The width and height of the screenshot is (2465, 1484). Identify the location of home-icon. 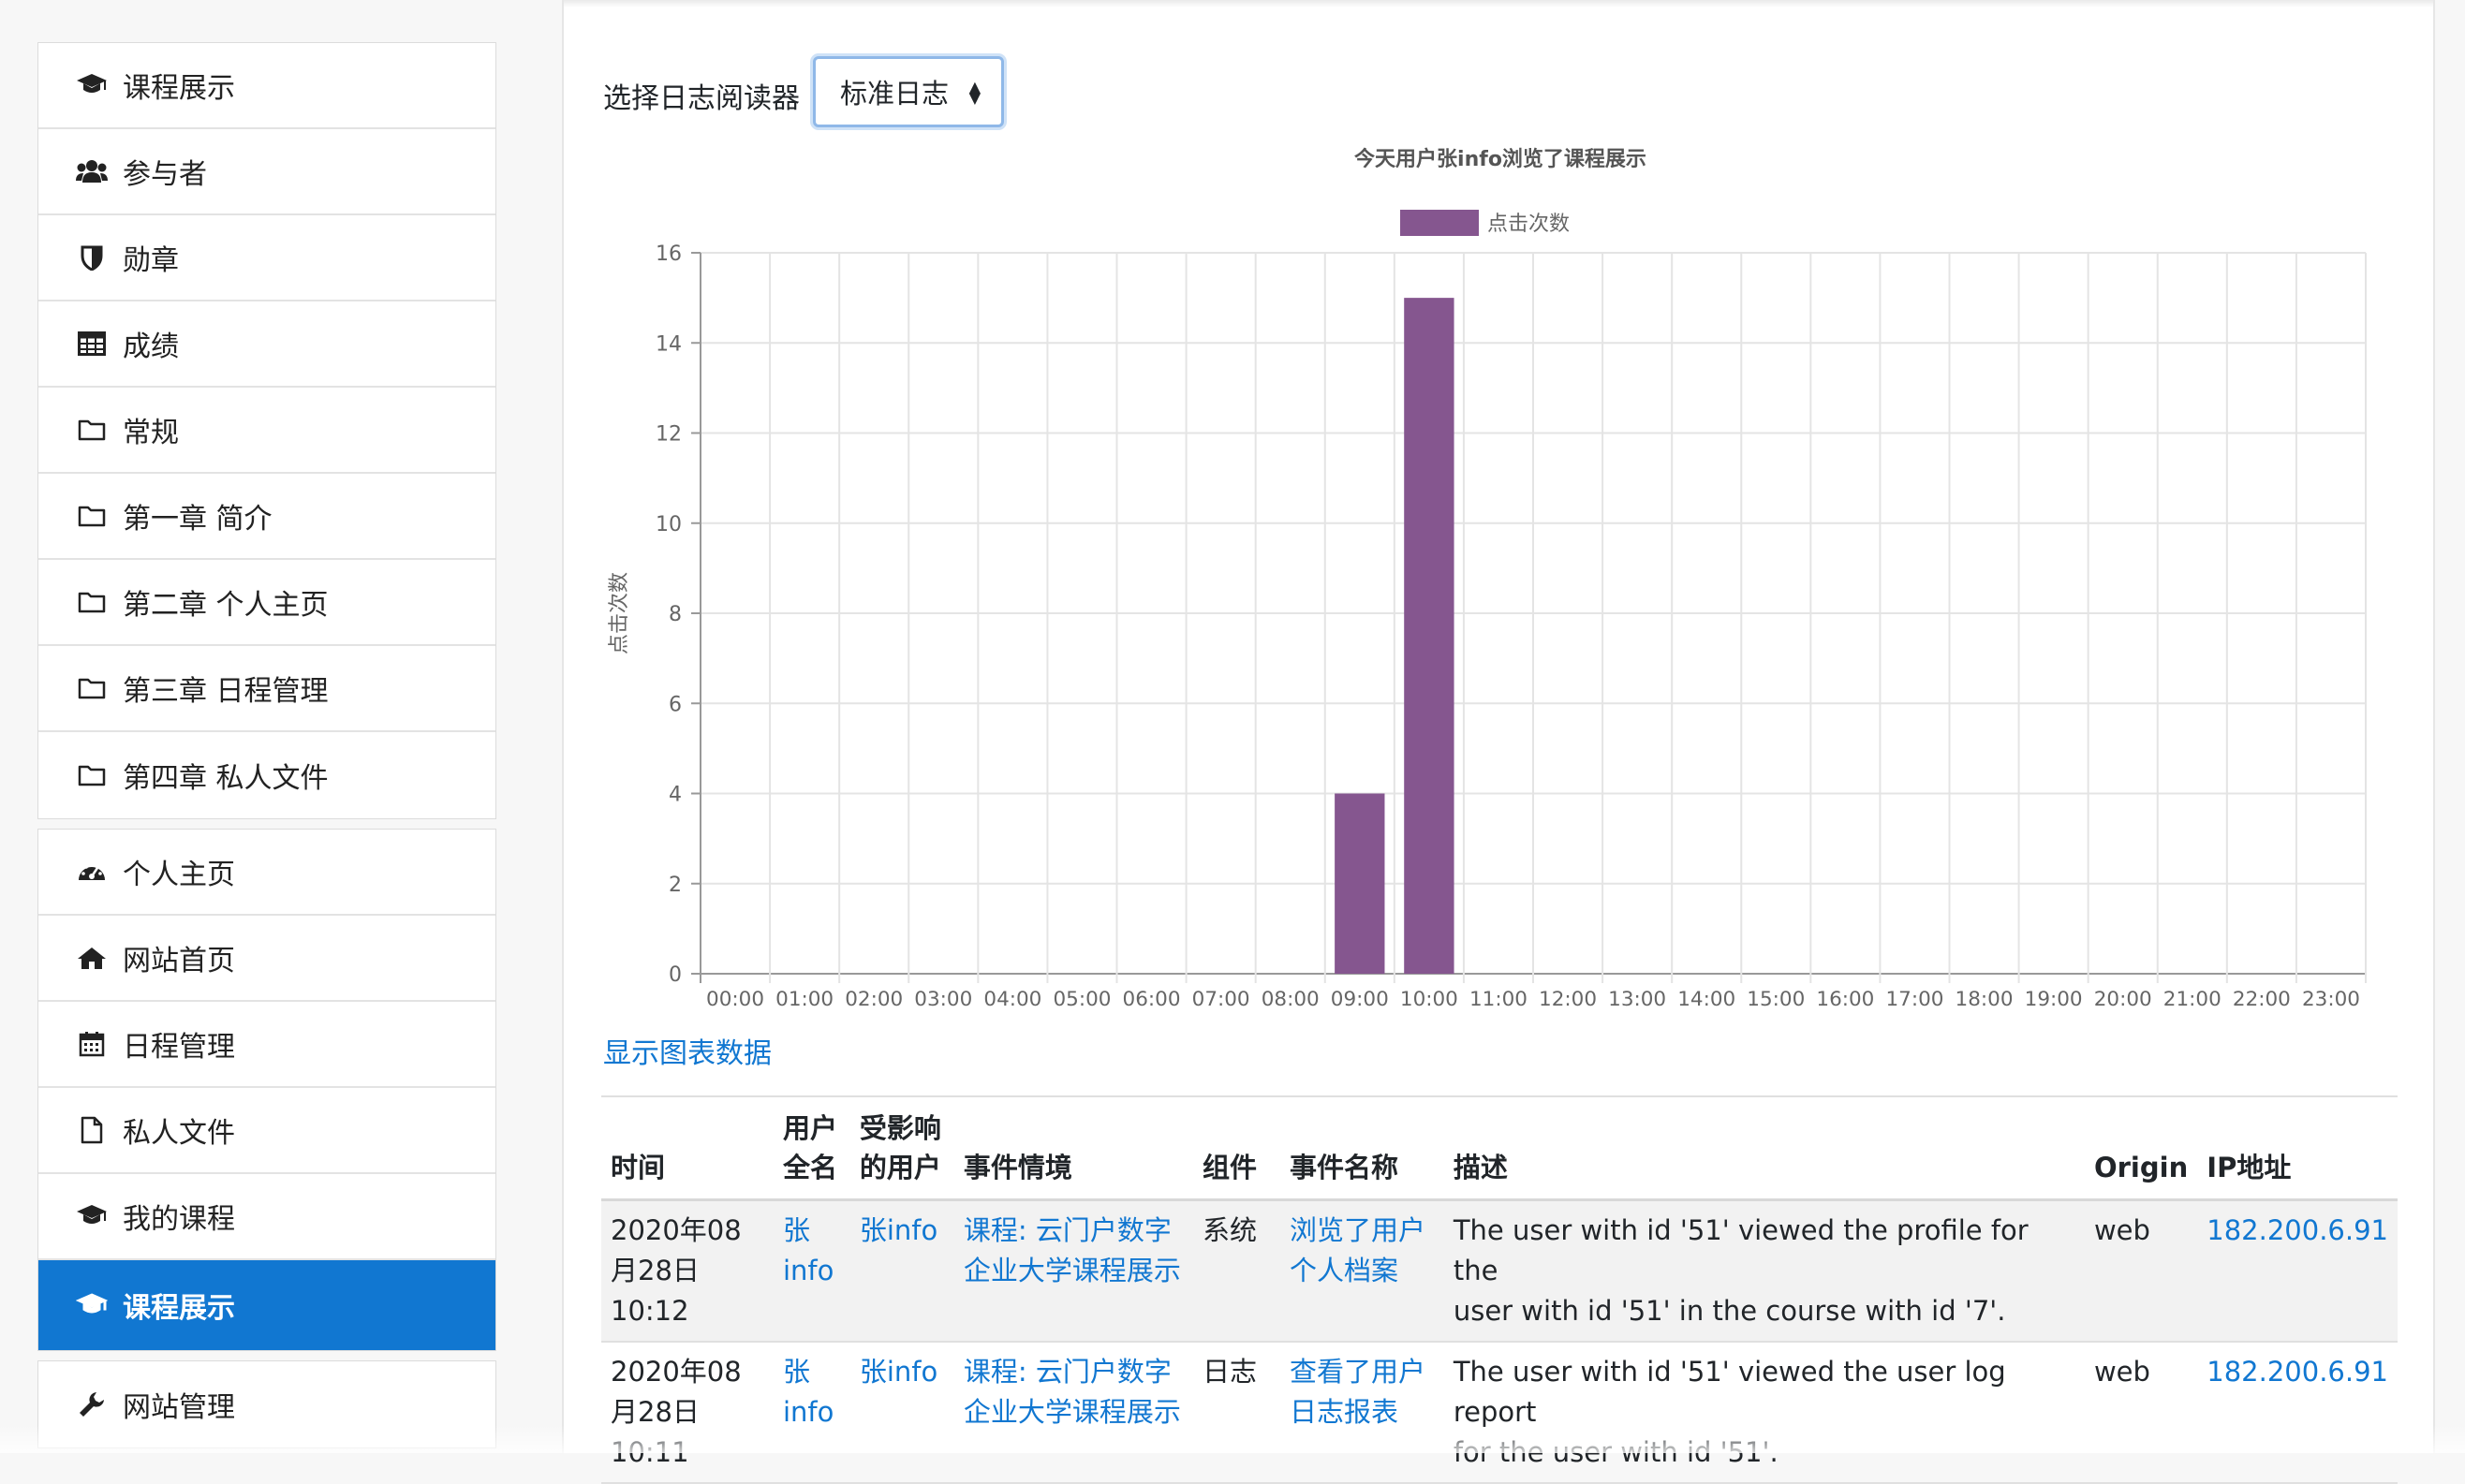
(92, 958).